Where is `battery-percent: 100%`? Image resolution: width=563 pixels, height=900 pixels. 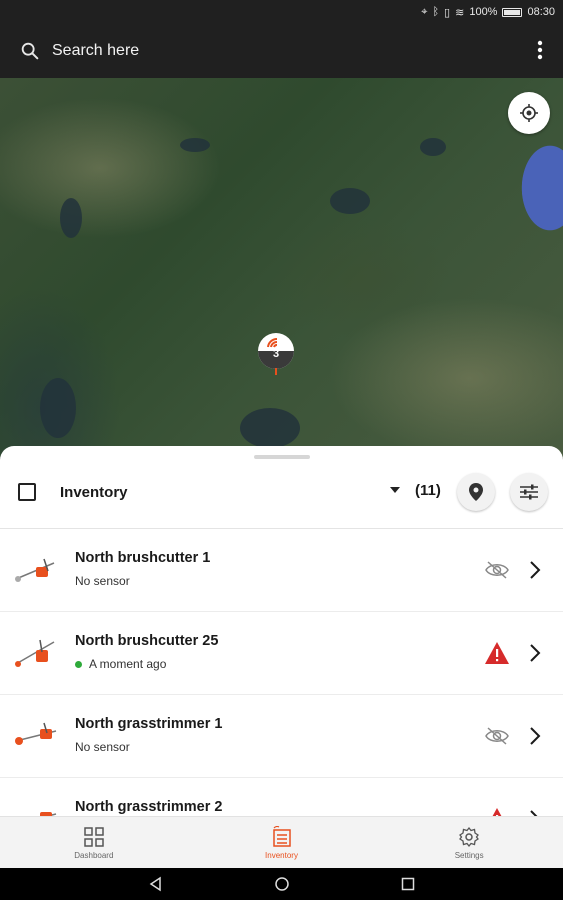 battery-percent: 100% is located at coordinates (483, 12).